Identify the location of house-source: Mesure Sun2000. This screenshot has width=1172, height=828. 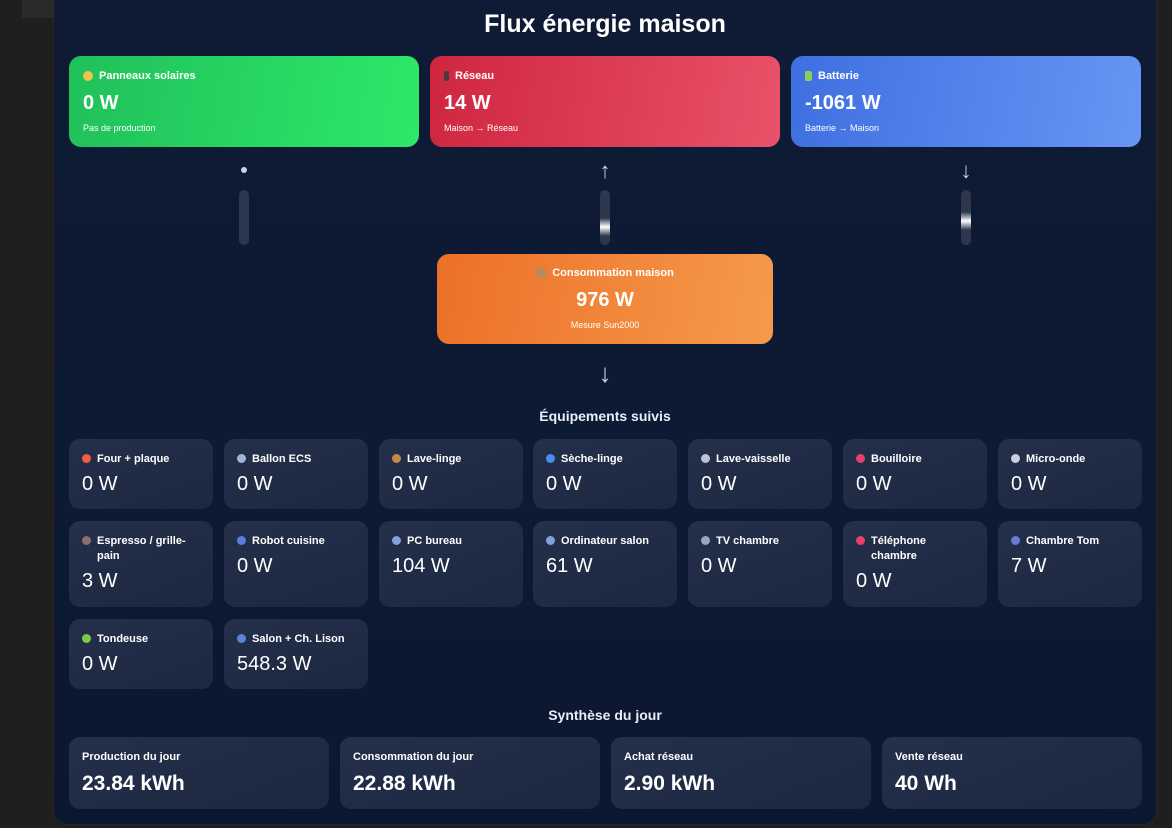
(605, 325).